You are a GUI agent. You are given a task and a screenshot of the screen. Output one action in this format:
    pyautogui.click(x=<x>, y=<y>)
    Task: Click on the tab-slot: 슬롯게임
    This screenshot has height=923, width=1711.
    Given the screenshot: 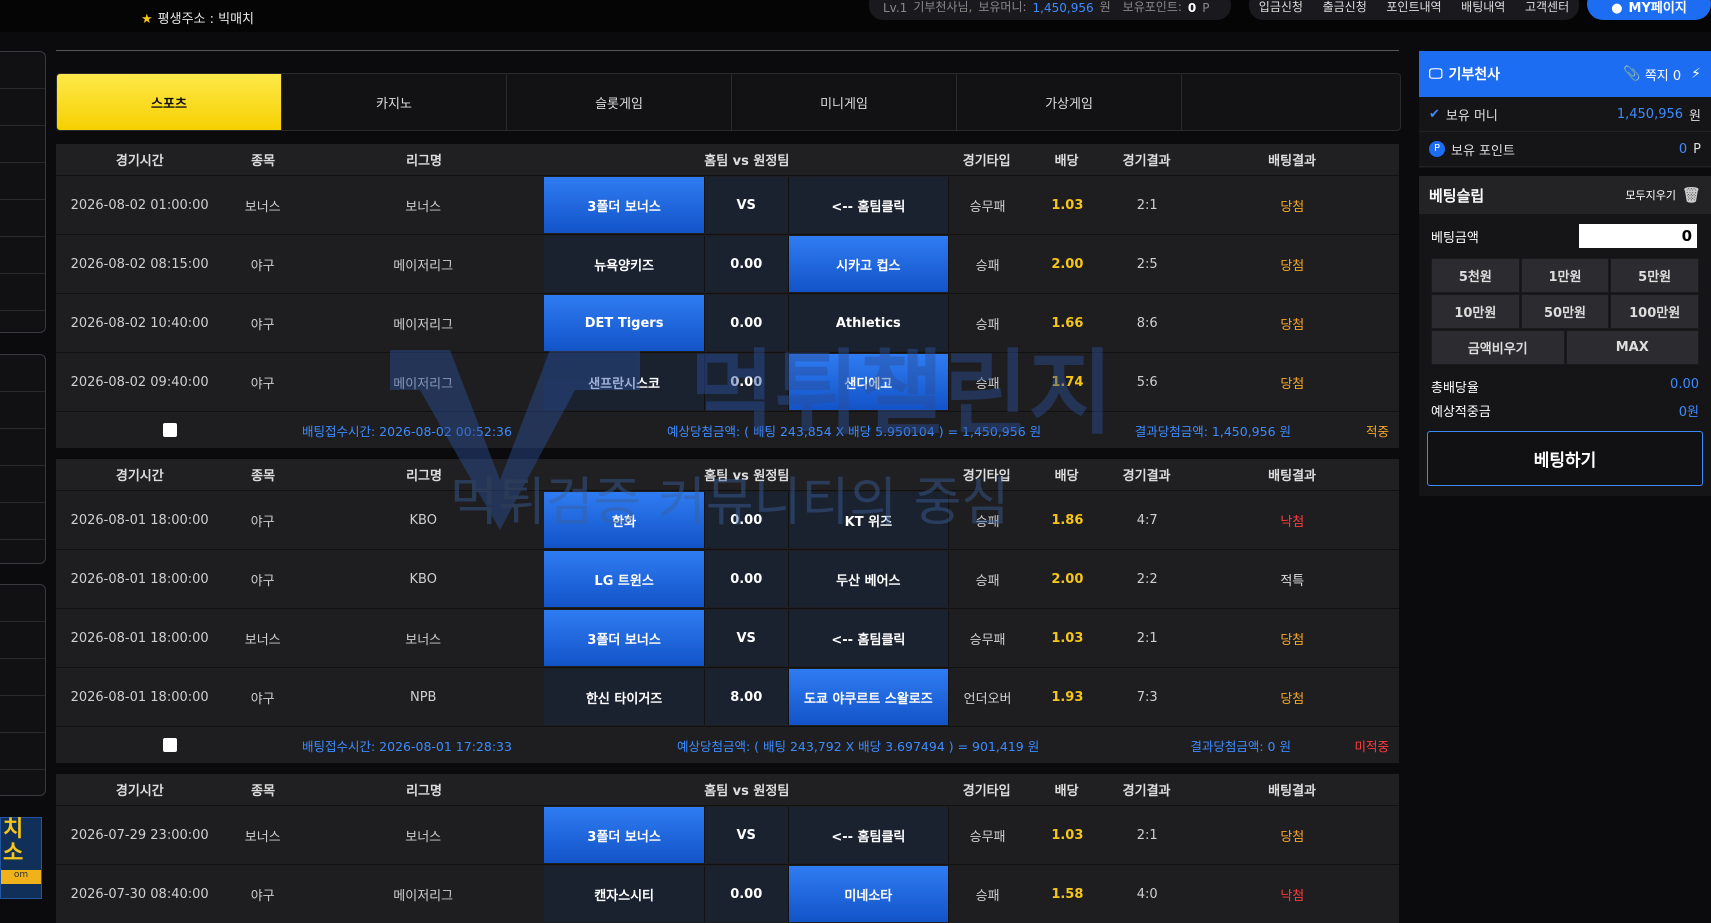 What is the action you would take?
    pyautogui.click(x=619, y=102)
    